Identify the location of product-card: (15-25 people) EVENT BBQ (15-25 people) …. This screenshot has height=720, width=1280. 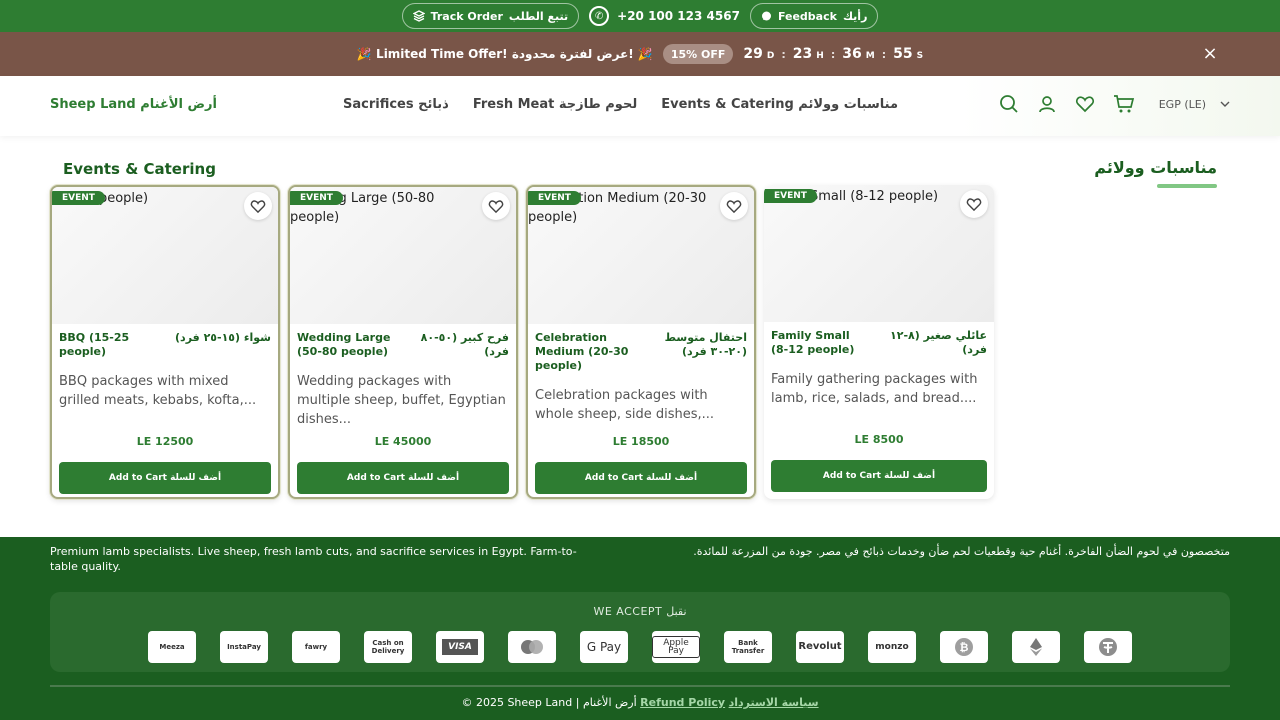
(165, 342).